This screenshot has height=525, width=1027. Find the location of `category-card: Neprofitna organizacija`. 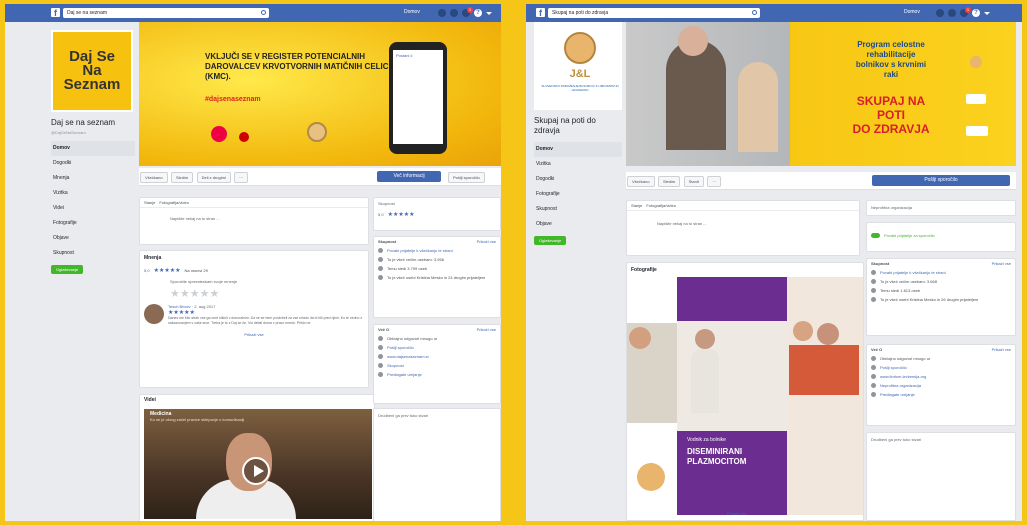

category-card: Neprofitna organizacija is located at coordinates (941, 208).